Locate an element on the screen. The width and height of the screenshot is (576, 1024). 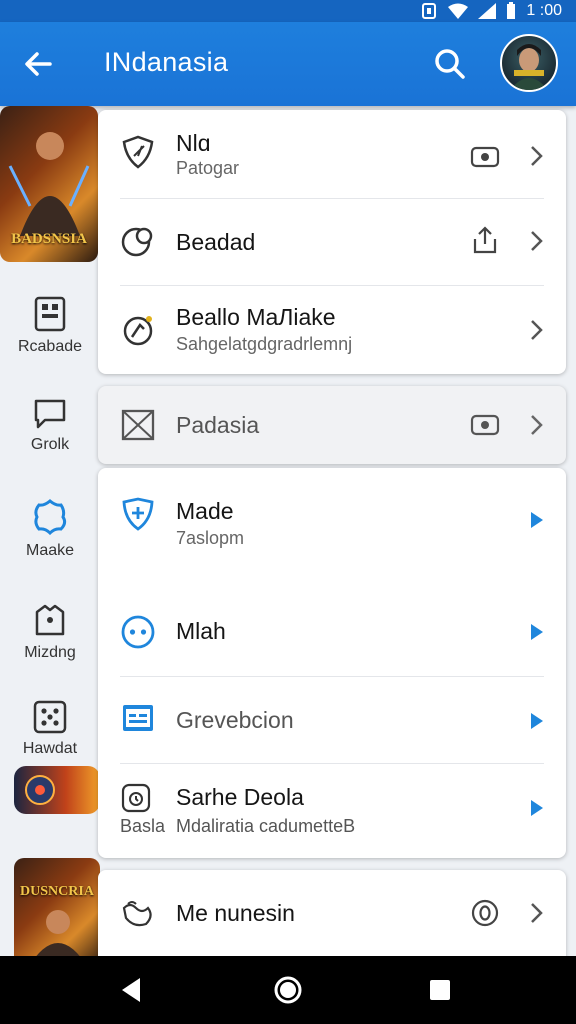
zero-circle-icon is located at coordinates (485, 913).